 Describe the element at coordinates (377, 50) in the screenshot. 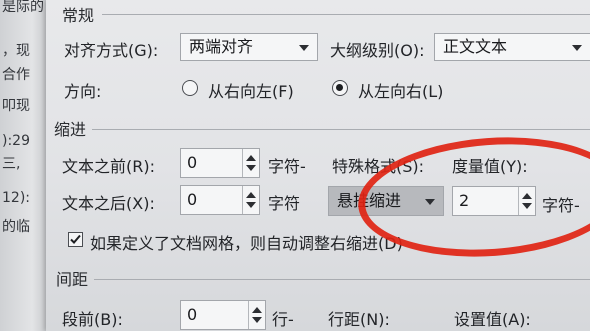

I see `outline-level-label: 大纲级别(O):` at that location.